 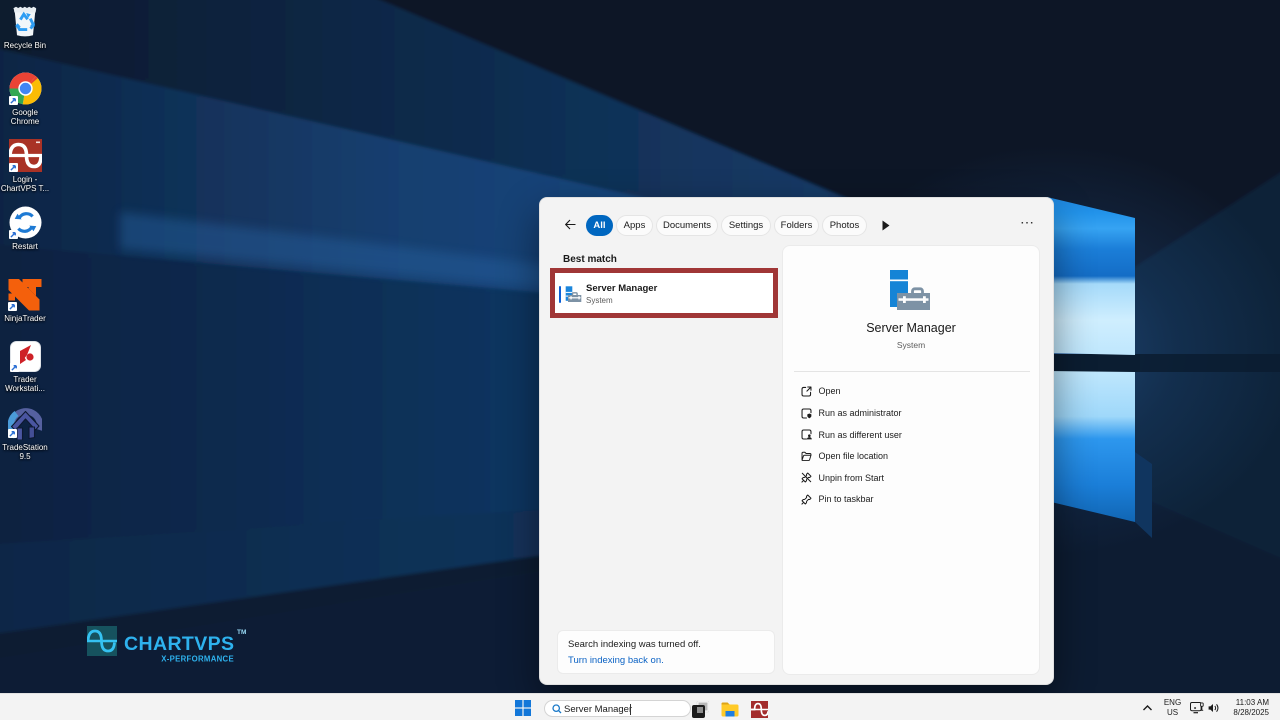 I want to click on svg-text: TM, so click(x=241, y=632).